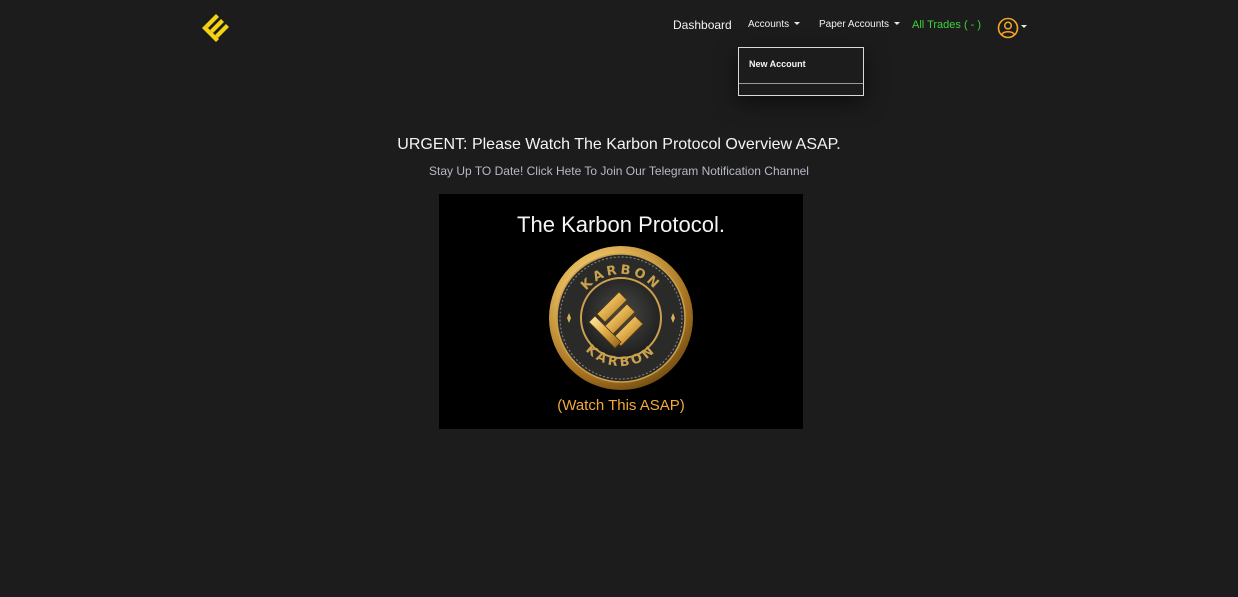  I want to click on user-circle-icon, so click(1008, 28).